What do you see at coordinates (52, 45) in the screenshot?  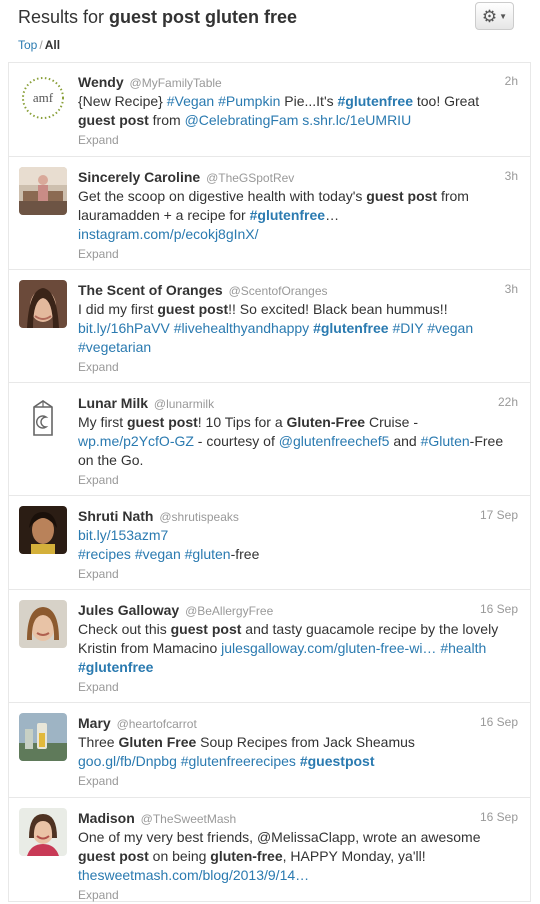 I see `filter-all-active: All` at bounding box center [52, 45].